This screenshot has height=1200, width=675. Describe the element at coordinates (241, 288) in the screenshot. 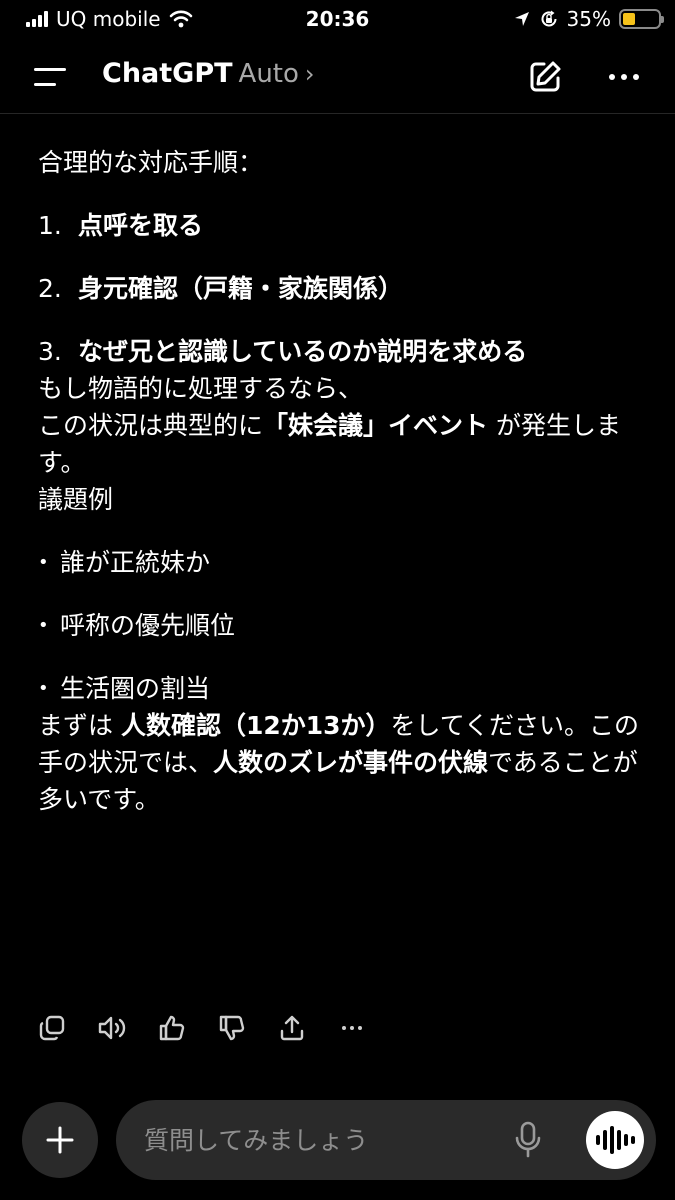

I see `list-text: 身元確認（戸籍・家族関係）` at that location.